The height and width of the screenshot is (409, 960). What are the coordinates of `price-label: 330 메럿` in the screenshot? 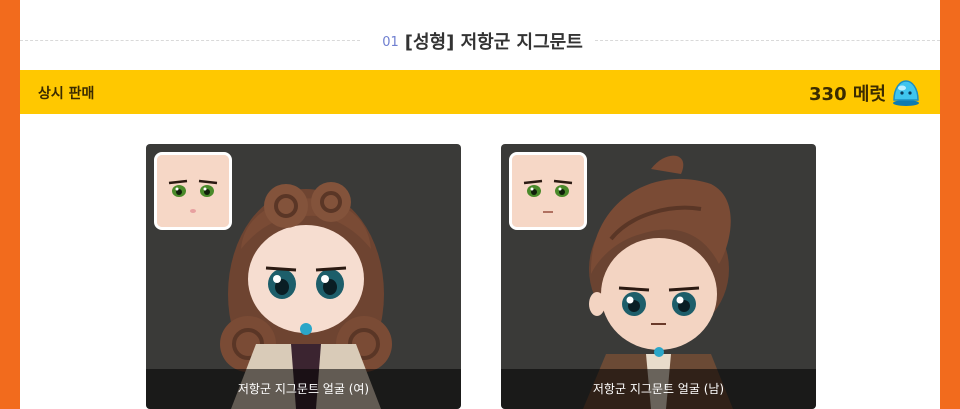 It's located at (847, 94).